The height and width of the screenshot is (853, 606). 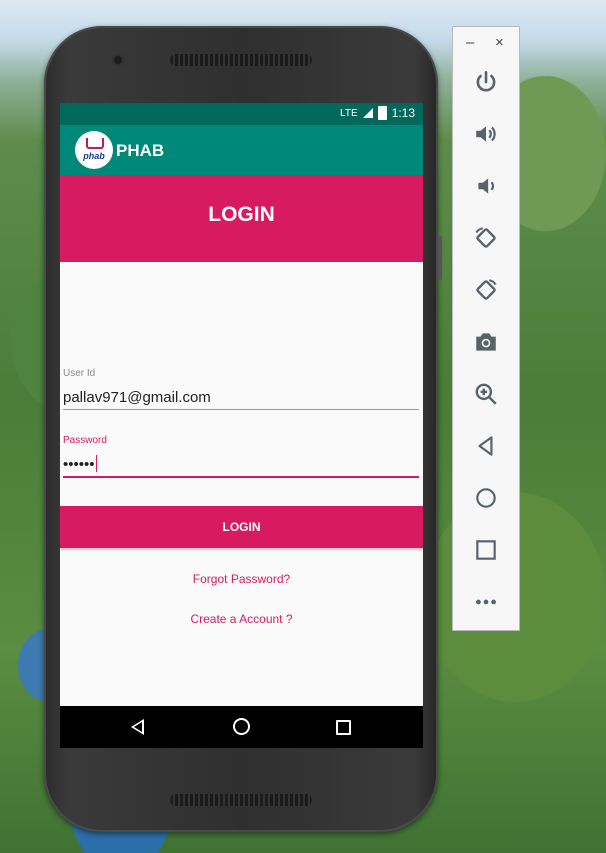 I want to click on cart-icon, so click(x=95, y=143).